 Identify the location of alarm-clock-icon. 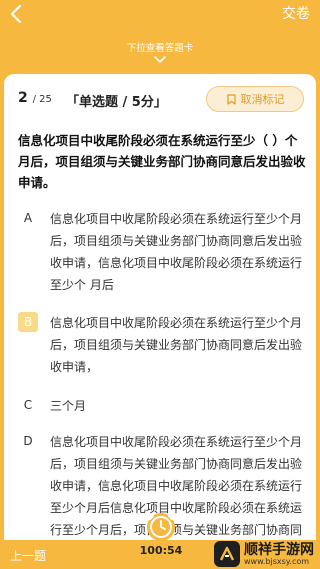
(161, 527).